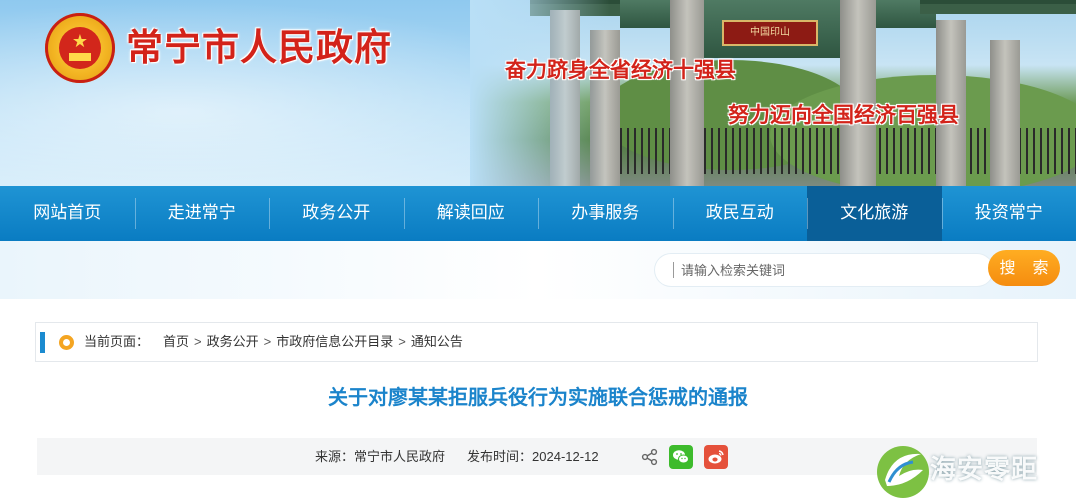  Describe the element at coordinates (843, 114) in the screenshot. I see `slogan-2: 努力迈向全国经济百强县` at that location.